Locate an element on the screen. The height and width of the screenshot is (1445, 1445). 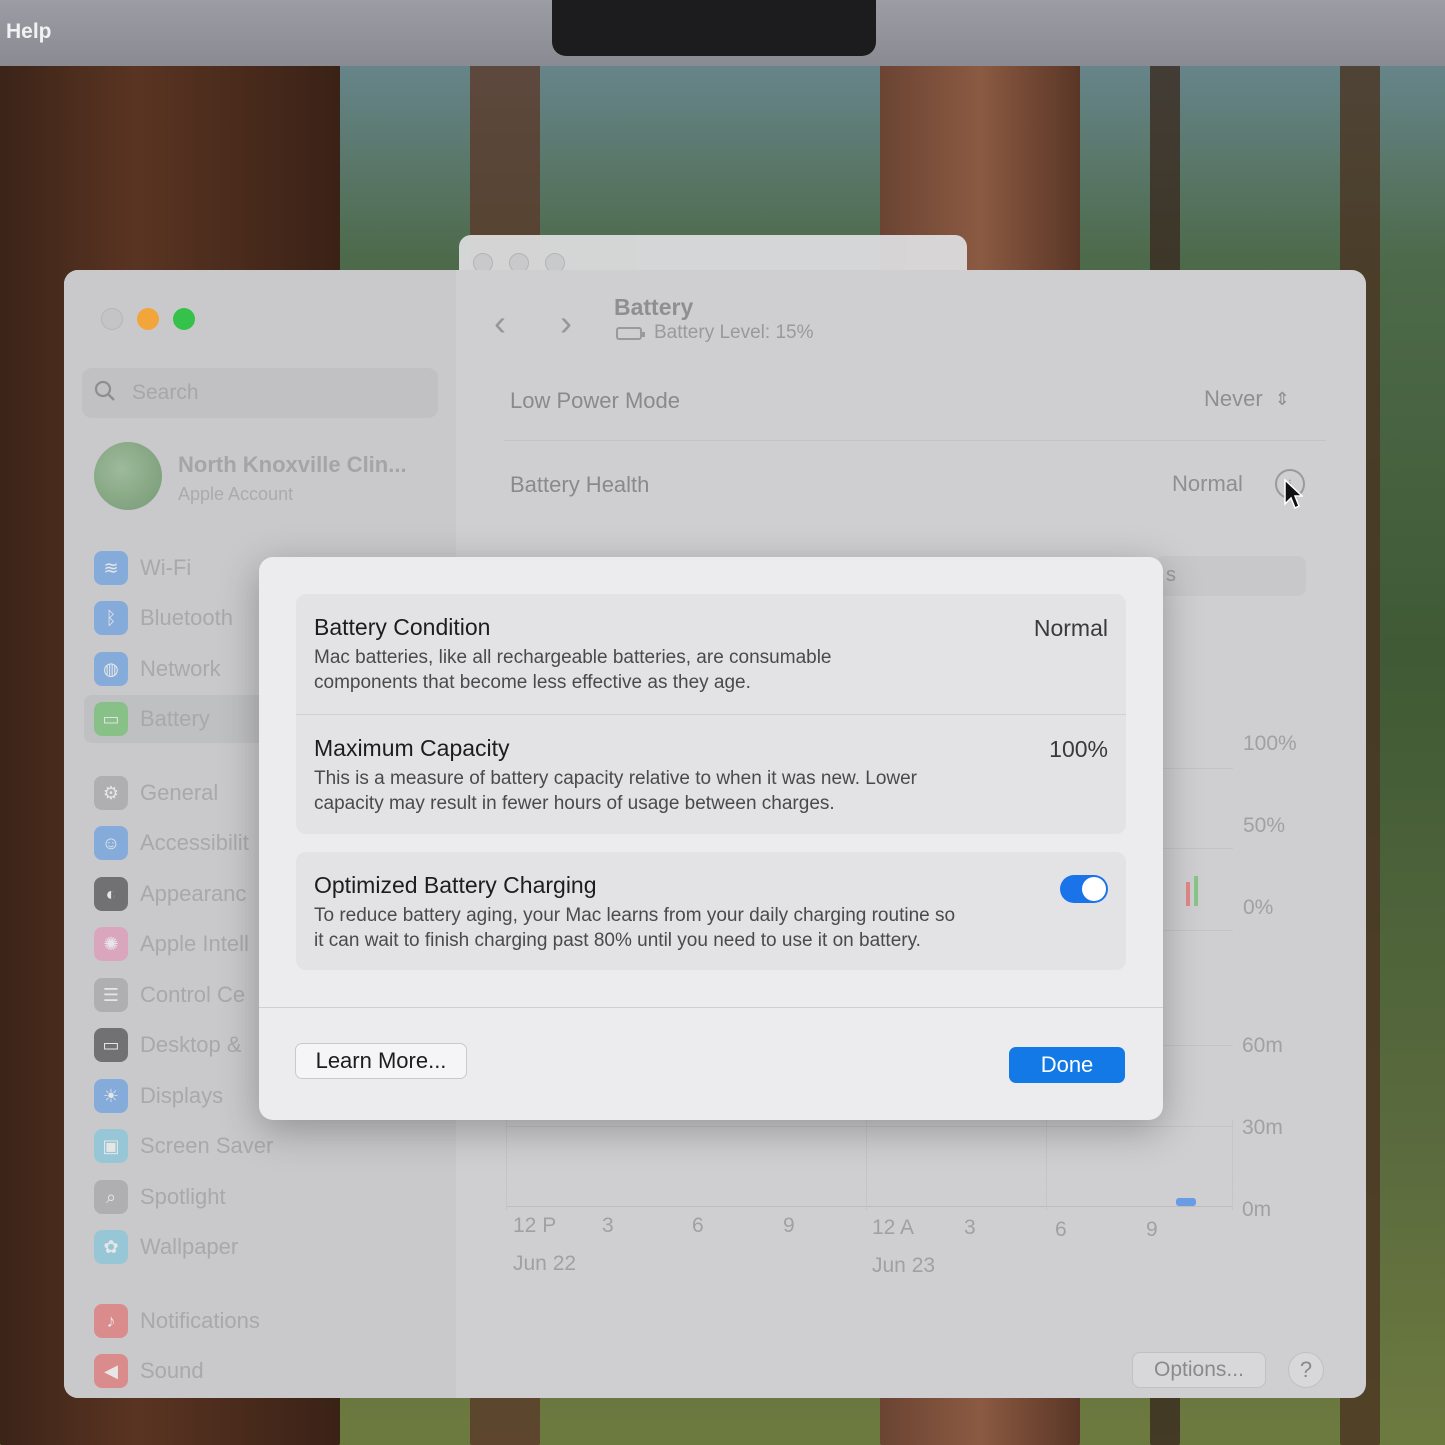
sidebar-item-bluetooth: ᛒ Bluetooth is located at coordinates (163, 618).